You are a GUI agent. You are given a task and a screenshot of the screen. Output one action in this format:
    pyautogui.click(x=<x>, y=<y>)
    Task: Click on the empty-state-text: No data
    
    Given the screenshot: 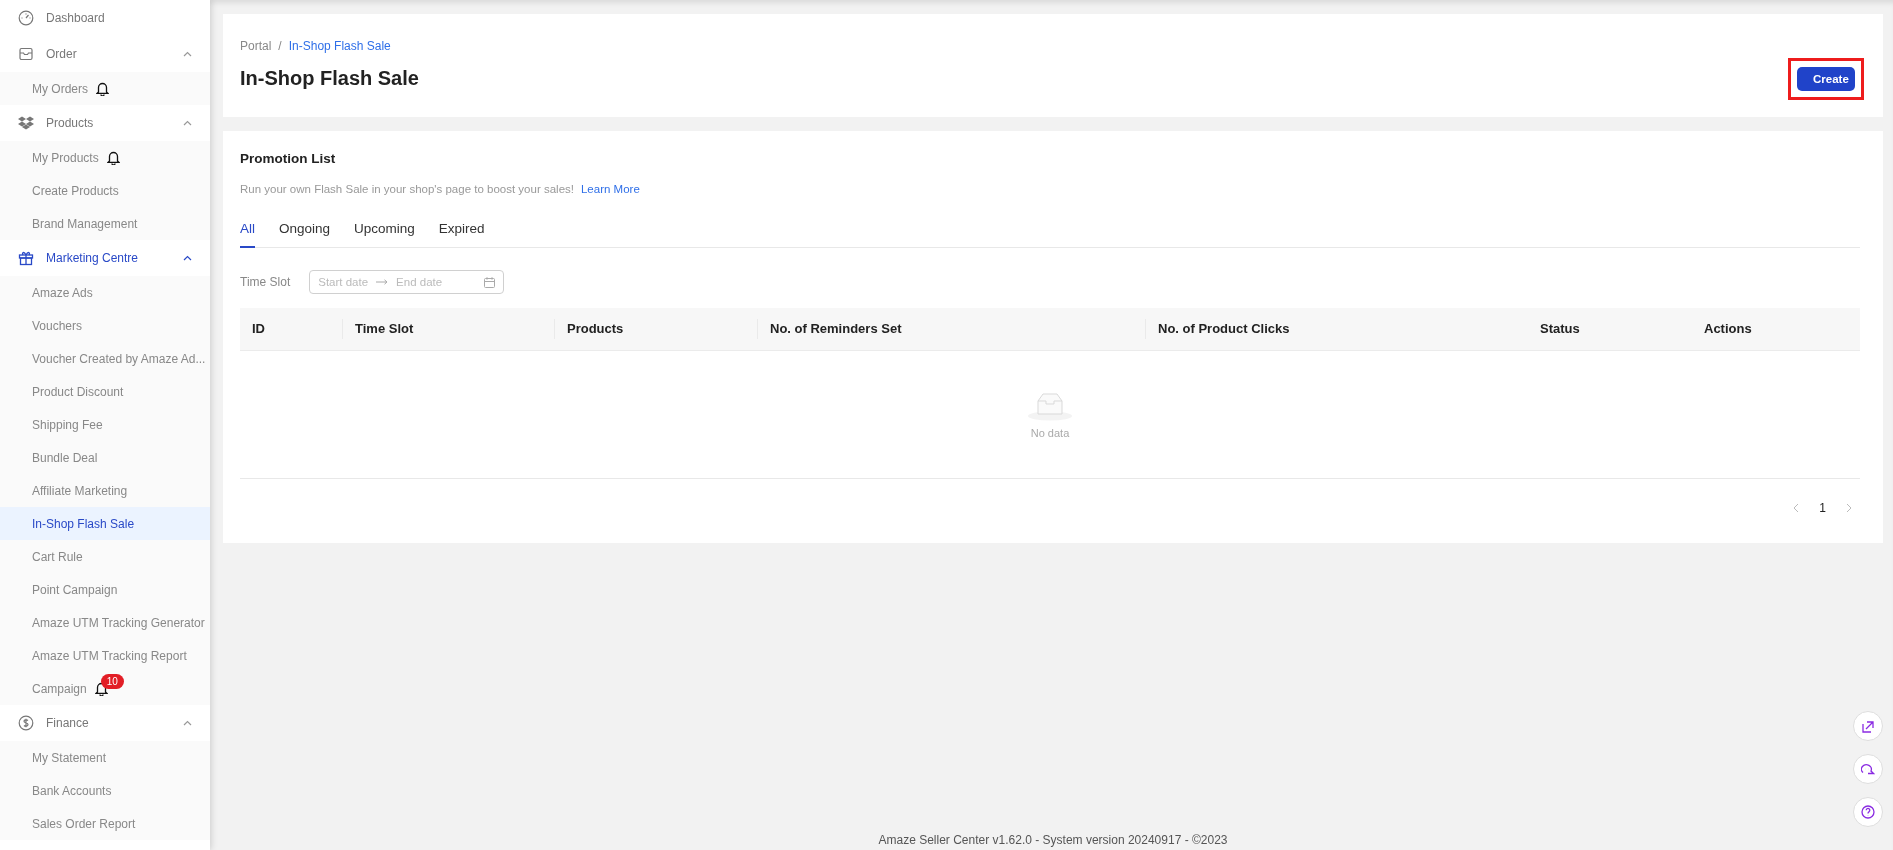 What is the action you would take?
    pyautogui.click(x=1050, y=432)
    